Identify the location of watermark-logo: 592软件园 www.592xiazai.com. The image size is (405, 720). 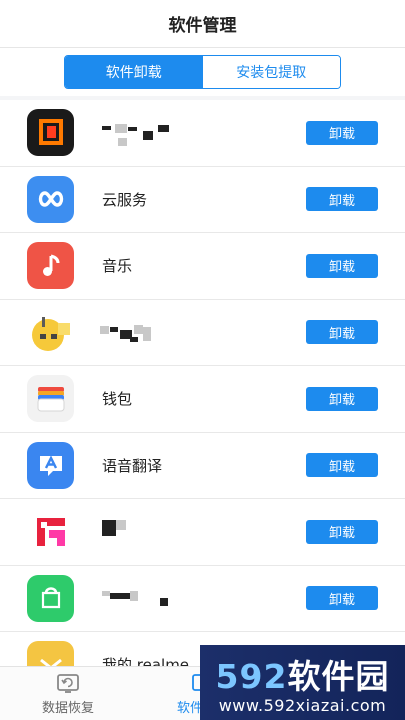
(302, 682).